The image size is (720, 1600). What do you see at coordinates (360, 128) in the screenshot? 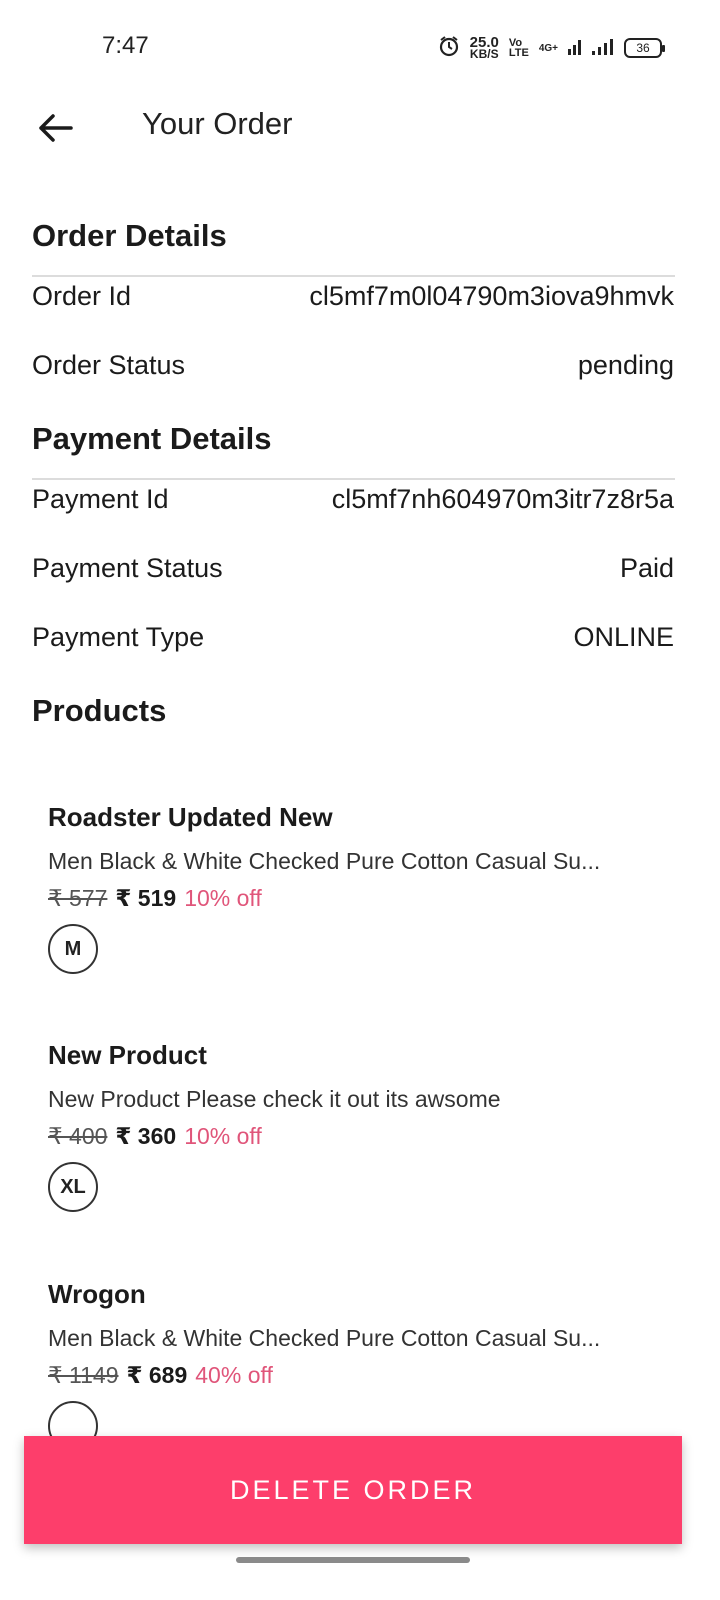
I see `app-header: Your Order` at bounding box center [360, 128].